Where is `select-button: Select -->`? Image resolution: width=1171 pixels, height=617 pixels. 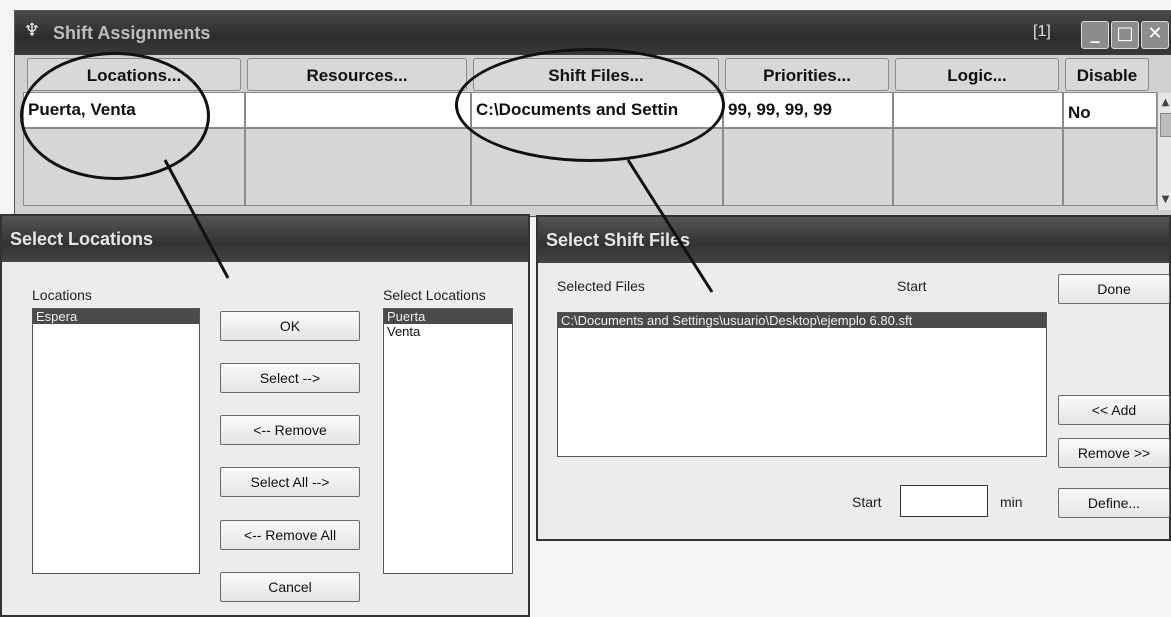 select-button: Select --> is located at coordinates (290, 378).